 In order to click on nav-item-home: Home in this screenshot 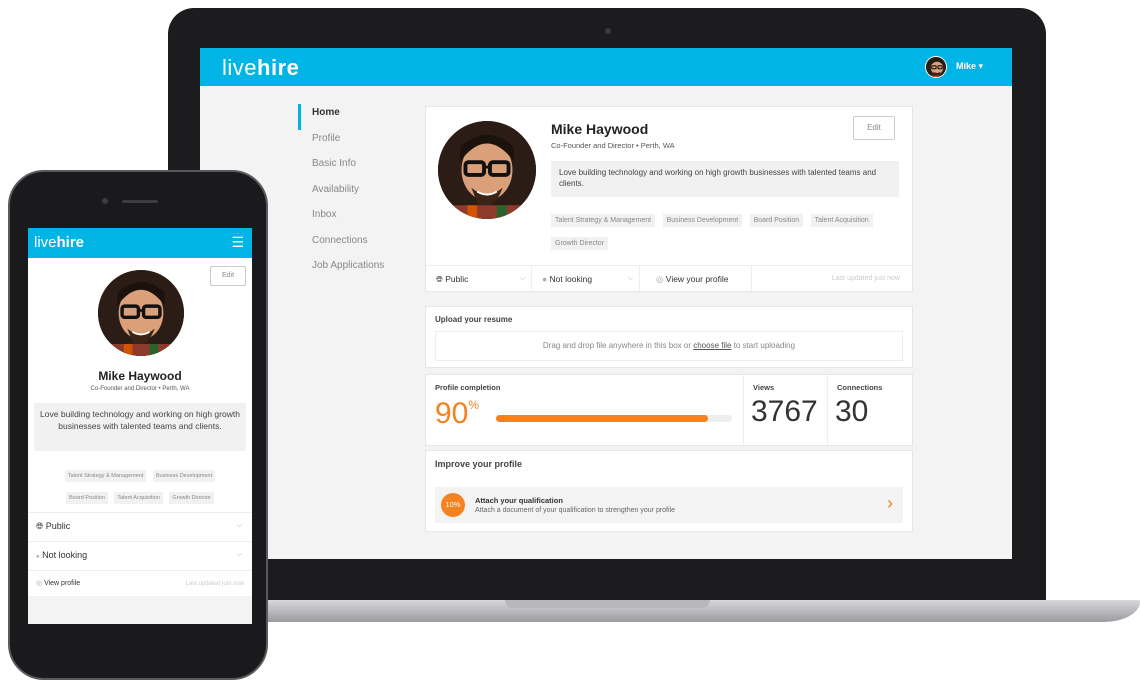, I will do `click(358, 117)`.